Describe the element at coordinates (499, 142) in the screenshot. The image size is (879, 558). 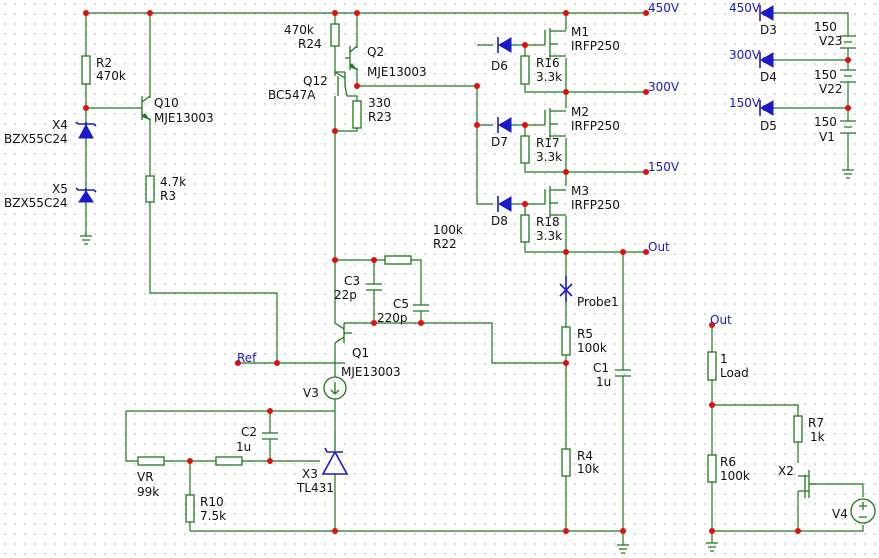
I see `d7-ref: D7` at that location.